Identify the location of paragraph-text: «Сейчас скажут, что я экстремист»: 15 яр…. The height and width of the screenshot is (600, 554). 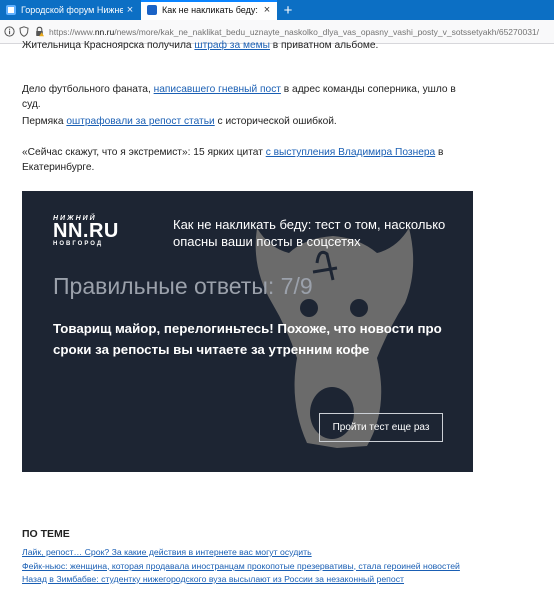
(144, 152).